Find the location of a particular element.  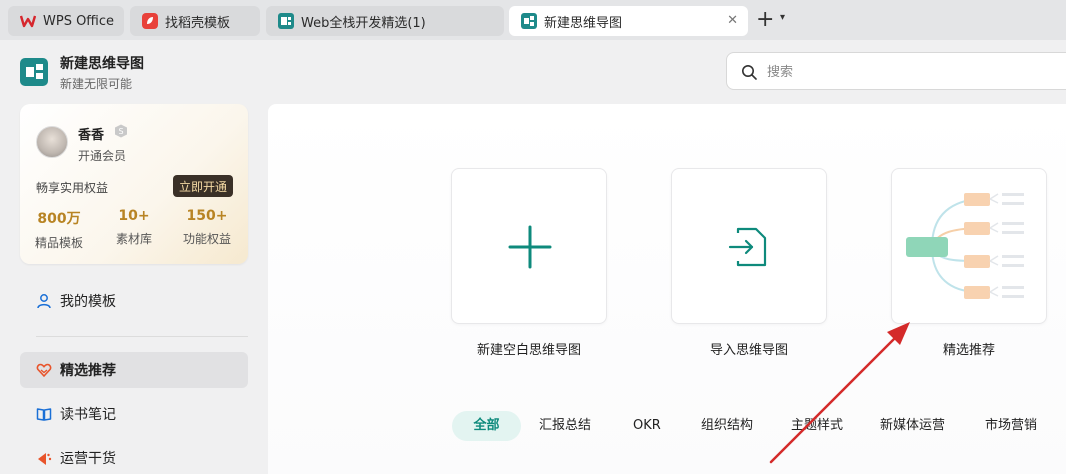

tab-label: WPS Office is located at coordinates (79, 21).